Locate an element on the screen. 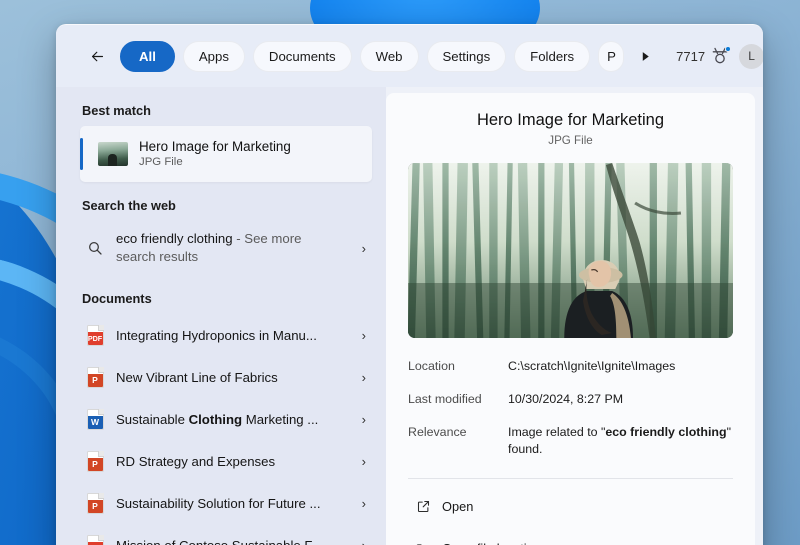 The image size is (800, 545). tab-apps-label: Apps is located at coordinates (213, 56).